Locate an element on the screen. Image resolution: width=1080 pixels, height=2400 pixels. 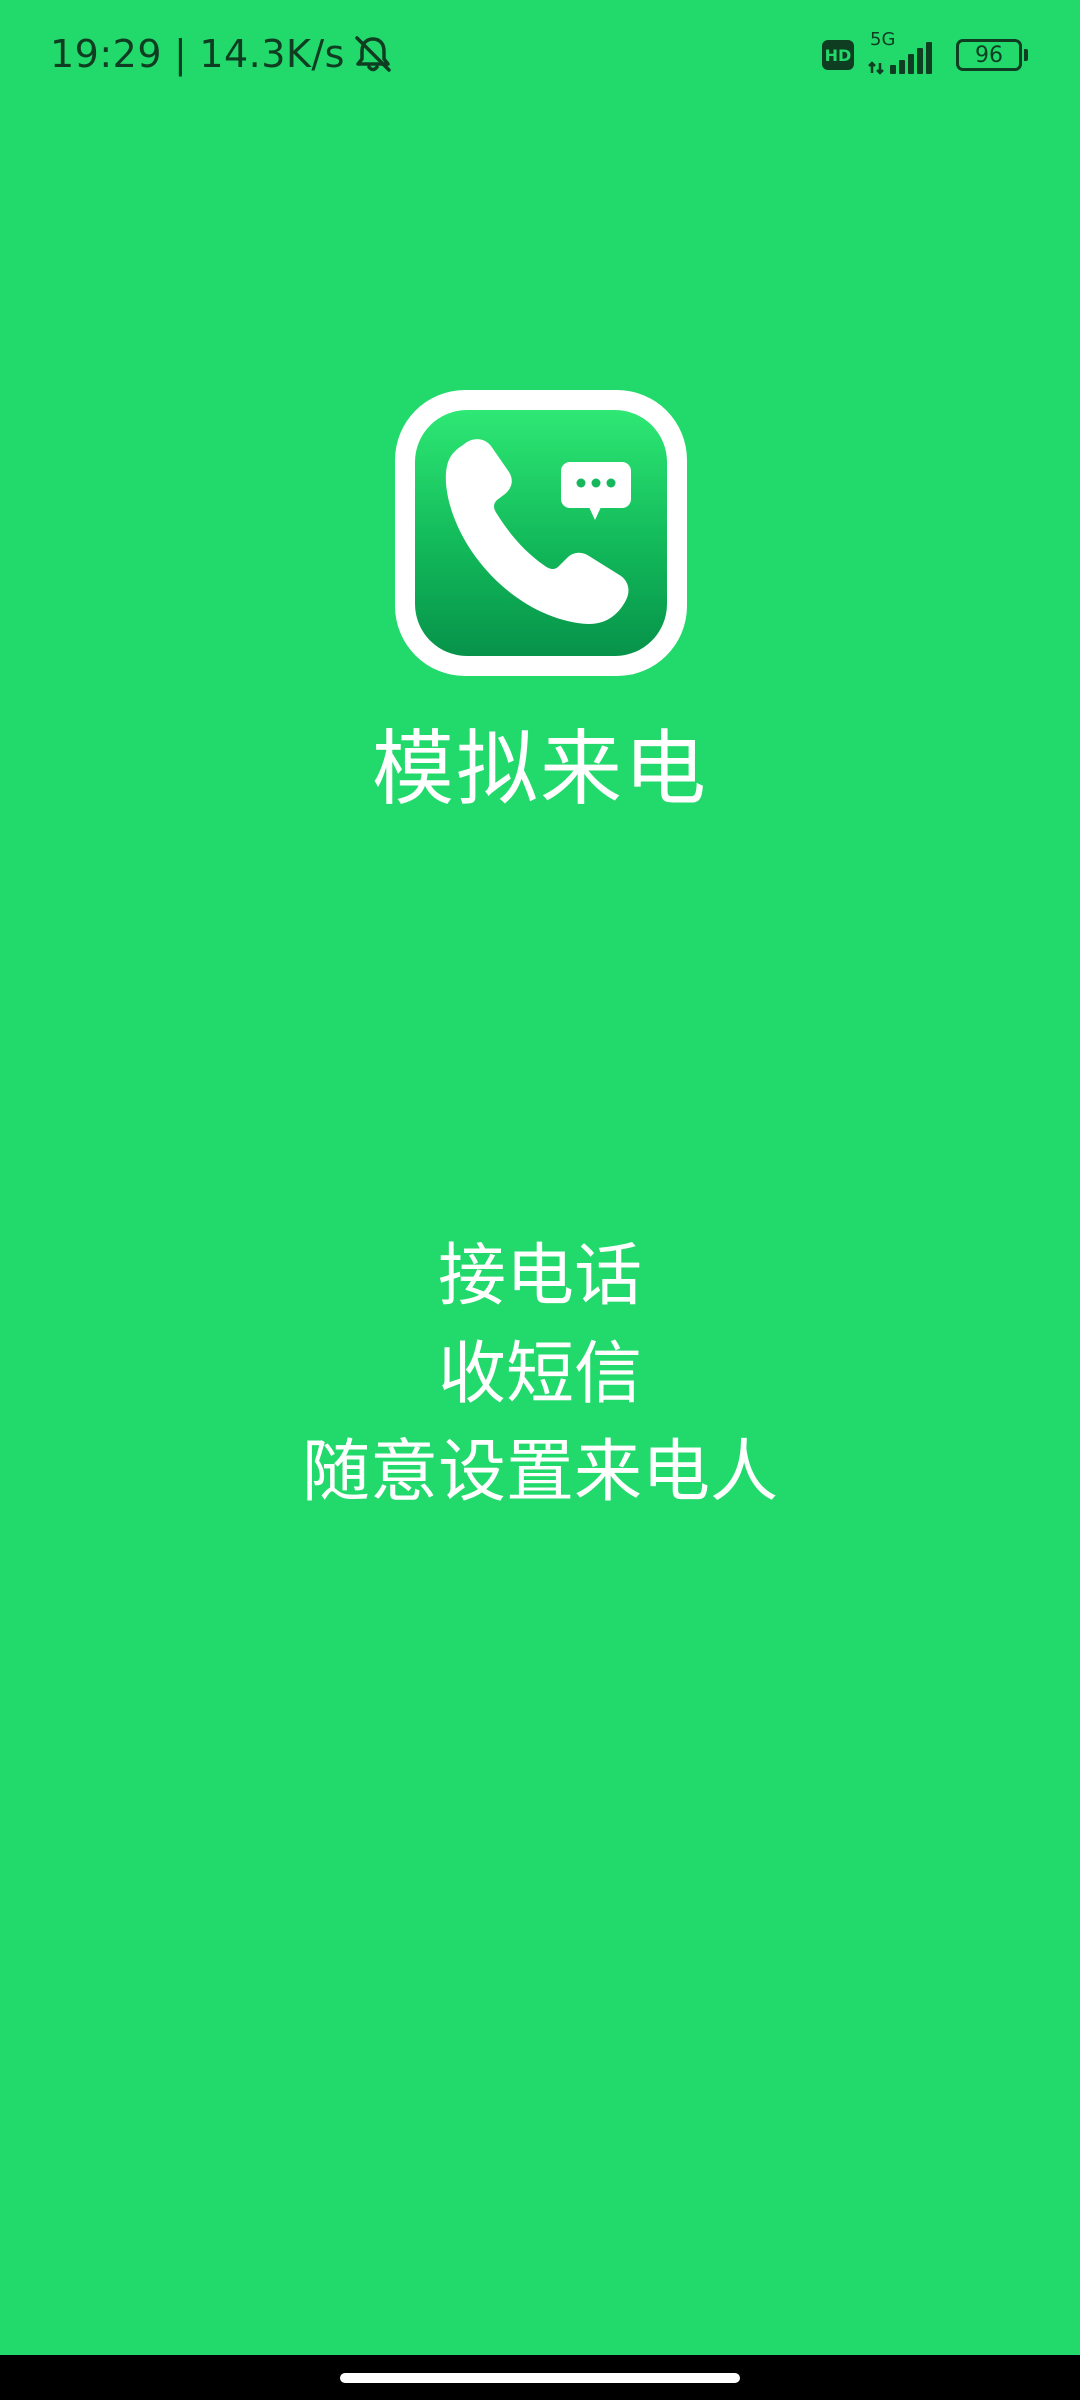
status-right: HD 5G 96 is located at coordinates (925, 54).